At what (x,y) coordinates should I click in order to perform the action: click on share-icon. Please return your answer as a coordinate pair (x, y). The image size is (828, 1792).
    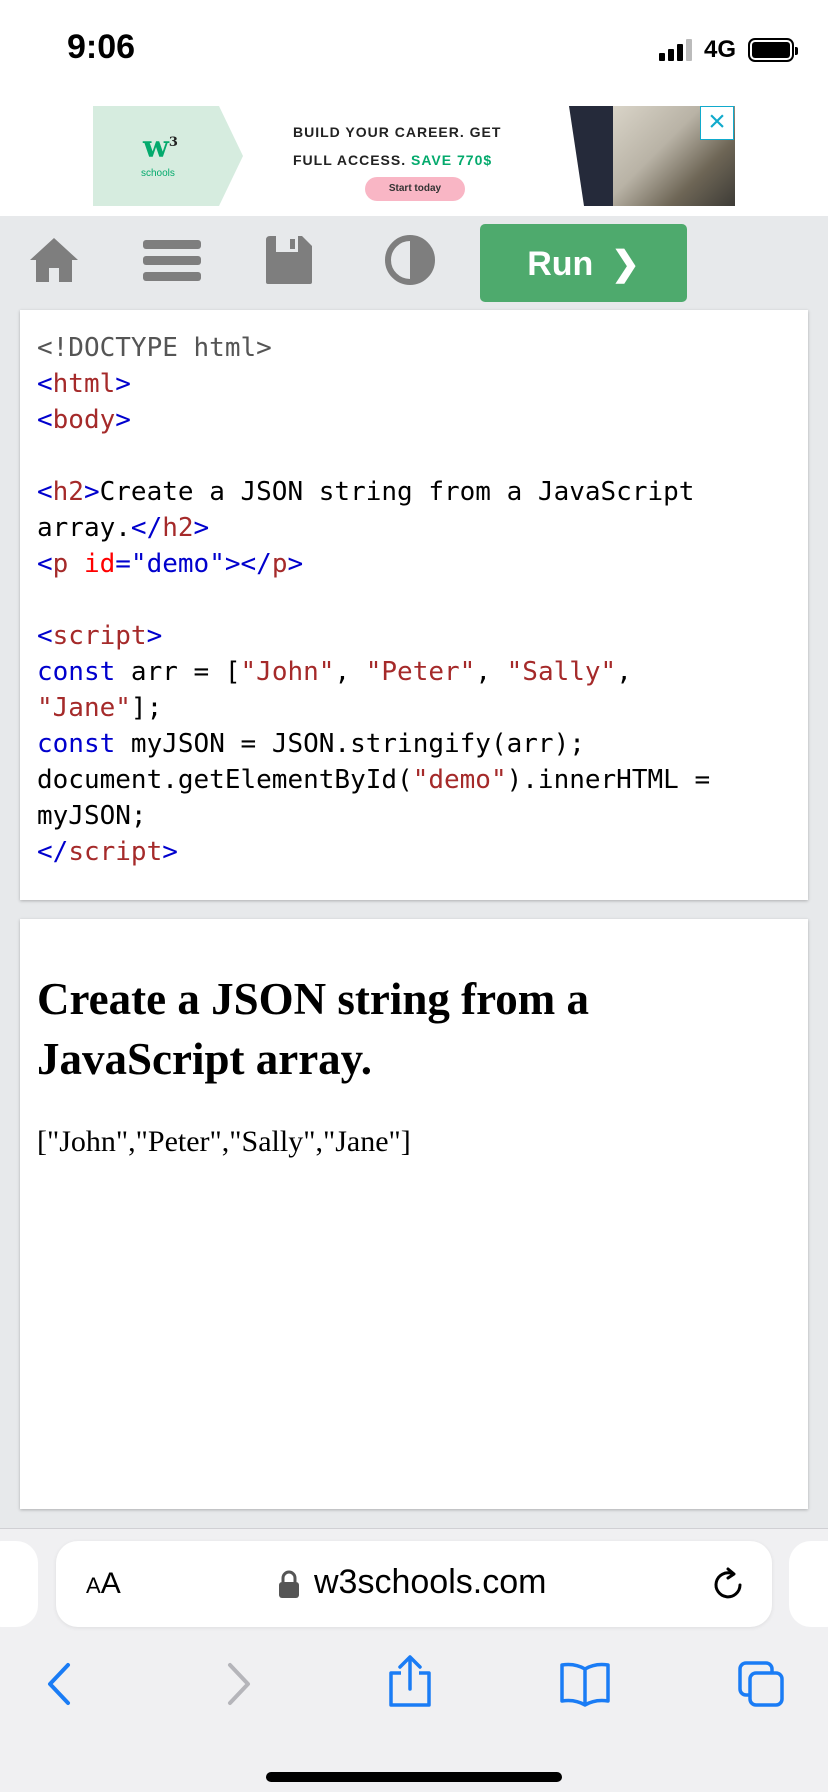
    Looking at the image, I should click on (410, 1680).